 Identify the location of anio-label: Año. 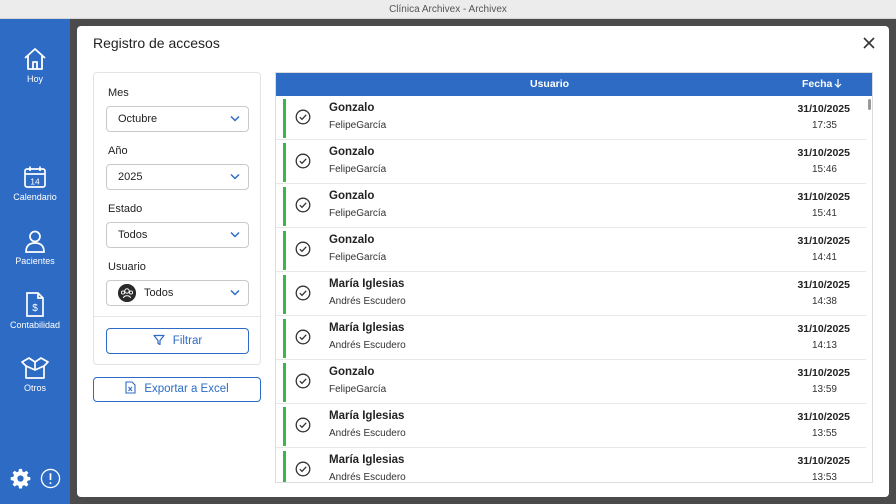
(118, 151).